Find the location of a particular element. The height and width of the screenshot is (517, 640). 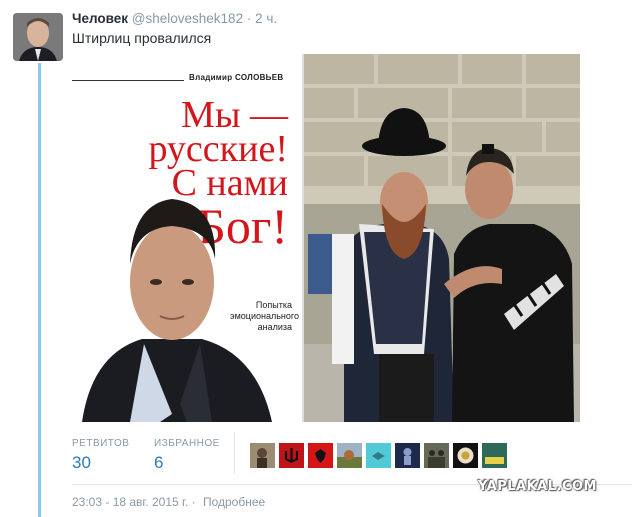

favorite-stat: ИЗБРАННОЕ 6 is located at coordinates (187, 455).